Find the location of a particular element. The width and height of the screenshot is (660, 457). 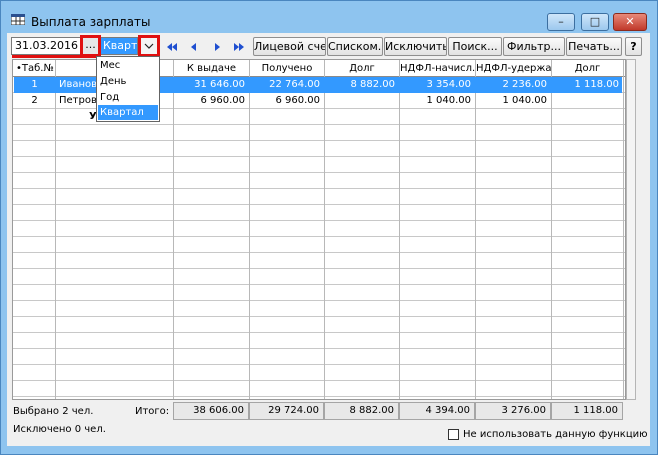

minimize-icon: – is located at coordinates (561, 21).